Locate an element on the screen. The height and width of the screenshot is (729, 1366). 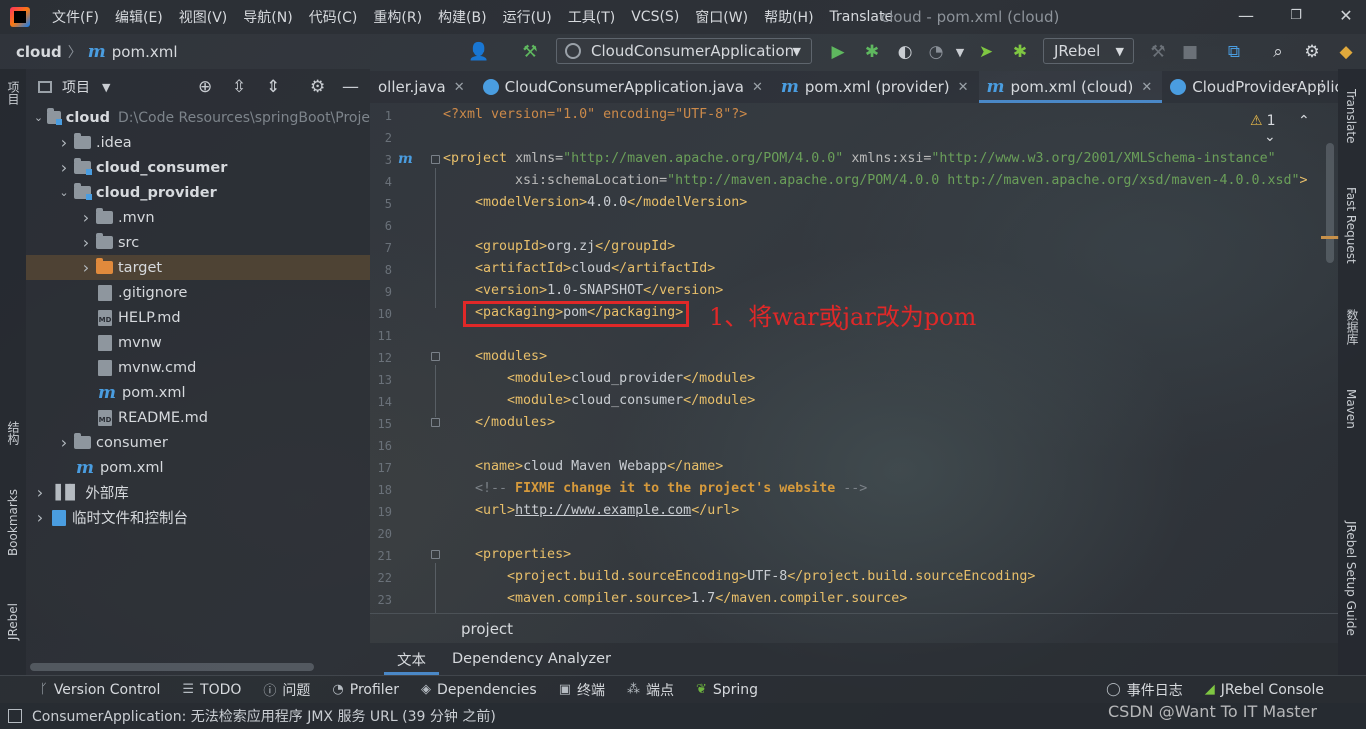
inspection-widget: ⚠ 1 ⌃ ⌄ is located at coordinates (1294, 129).